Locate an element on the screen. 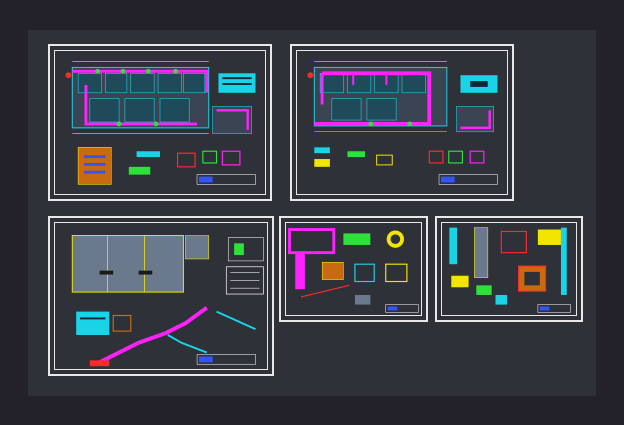  sheet-5-drawing is located at coordinates (510, 270).